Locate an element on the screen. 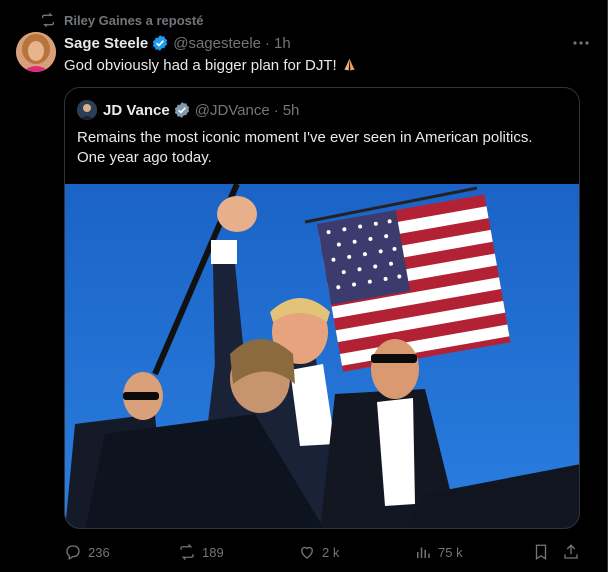  post-time: 1h is located at coordinates (282, 43).